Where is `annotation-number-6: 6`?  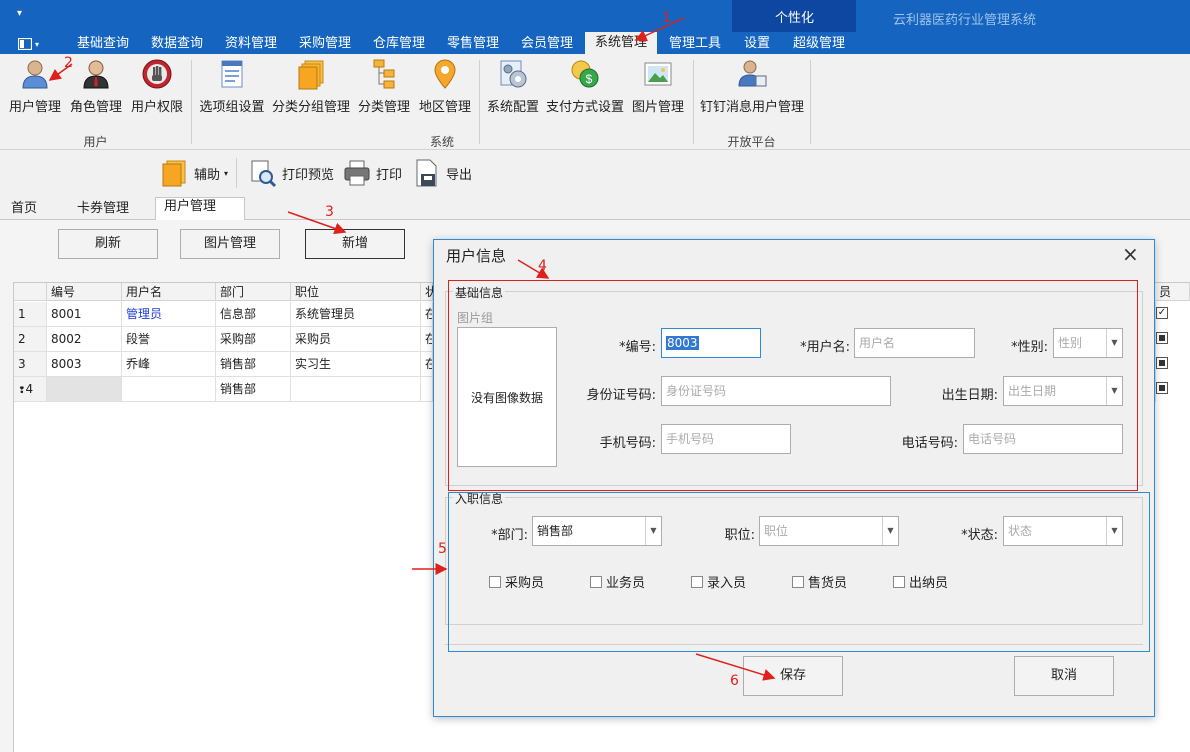
annotation-number-6: 6 is located at coordinates (734, 681).